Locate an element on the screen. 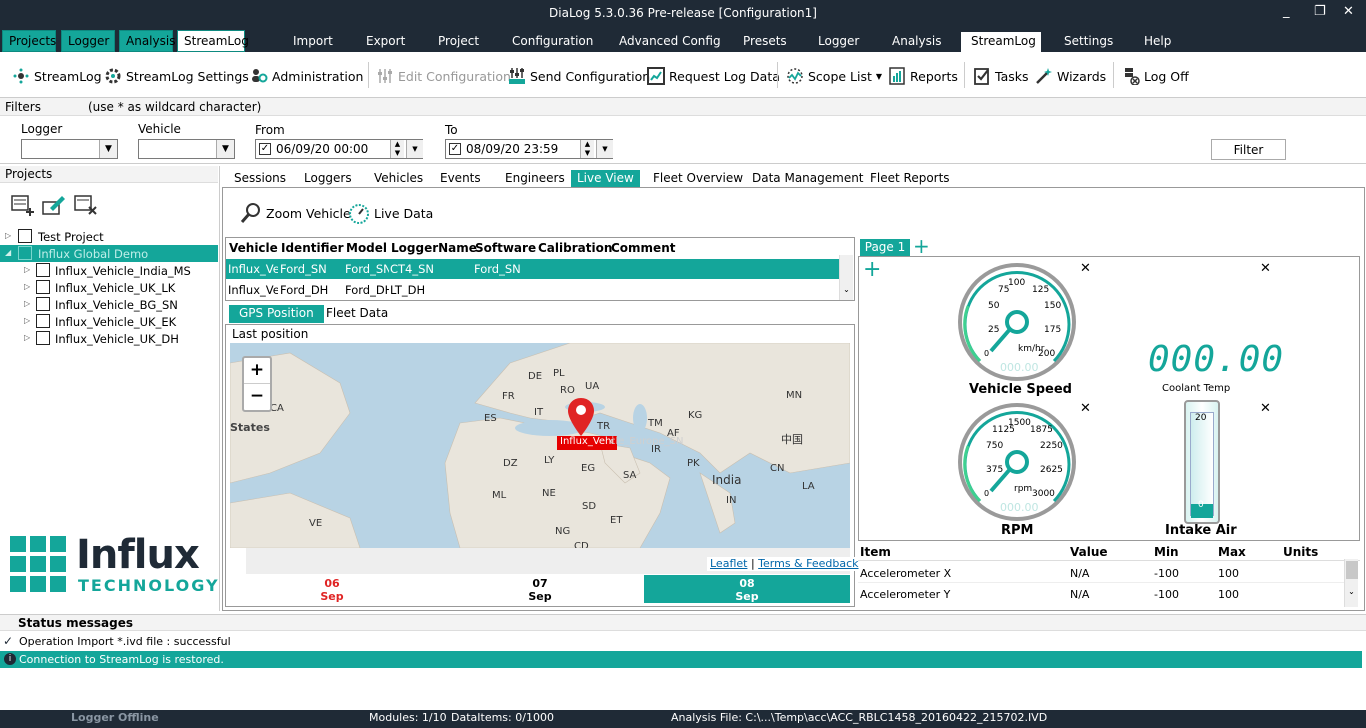  col-software: Software is located at coordinates (505, 248).